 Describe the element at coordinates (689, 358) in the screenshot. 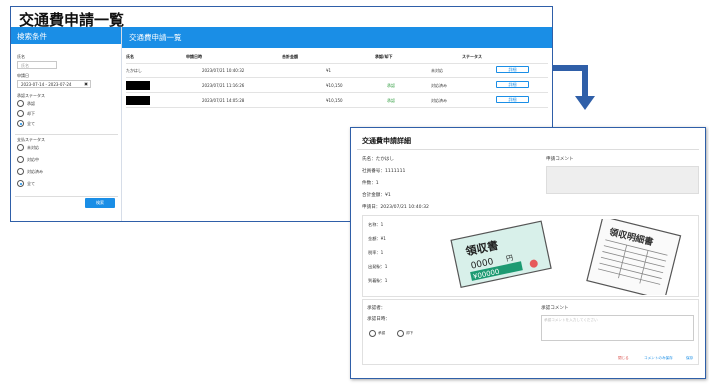

I see `footer-link: 保存` at that location.